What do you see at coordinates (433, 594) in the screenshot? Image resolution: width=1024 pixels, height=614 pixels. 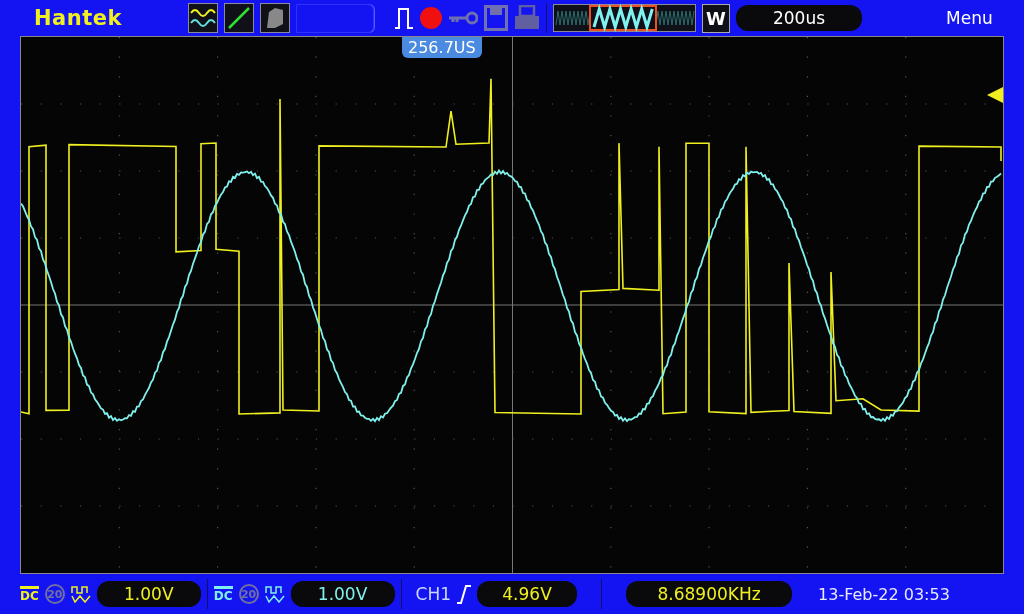 I see `trigger-source-label: CH1` at bounding box center [433, 594].